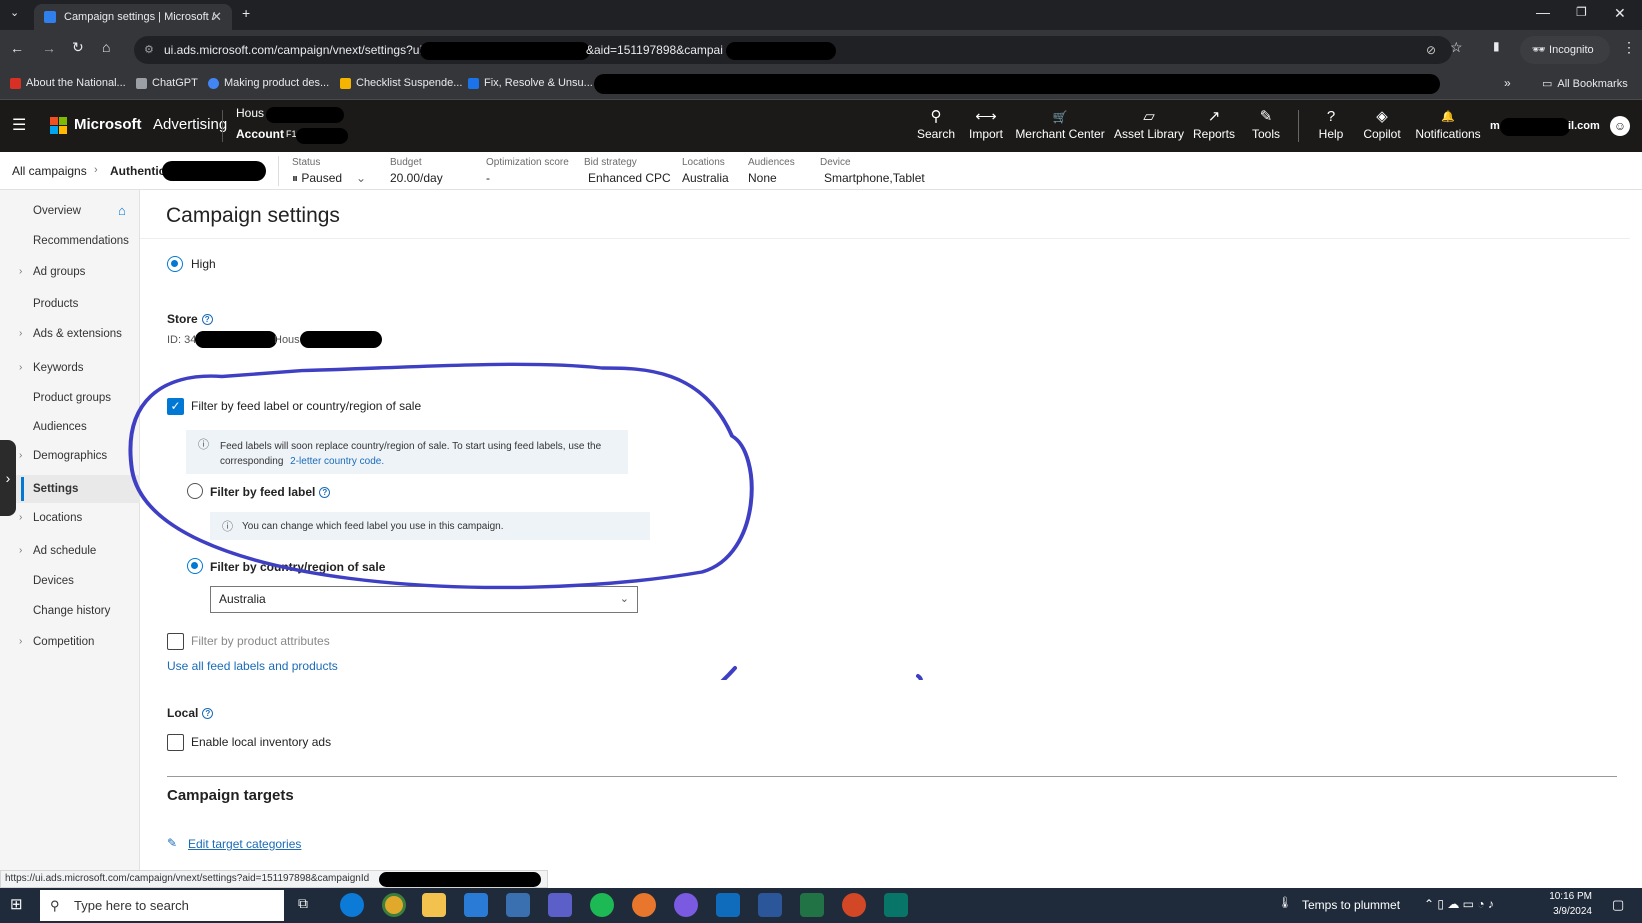 The width and height of the screenshot is (1642, 923). I want to click on clock-date: 3/9/2024, so click(1570, 911).